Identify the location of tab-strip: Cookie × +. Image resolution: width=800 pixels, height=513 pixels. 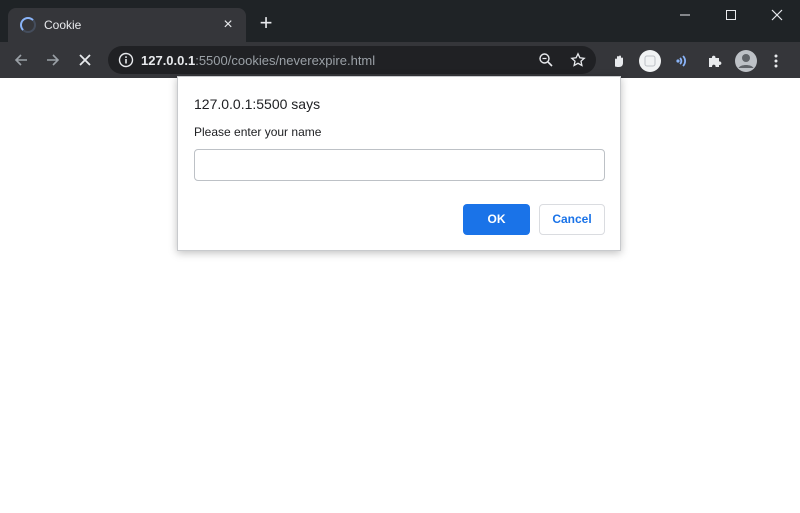
(400, 21).